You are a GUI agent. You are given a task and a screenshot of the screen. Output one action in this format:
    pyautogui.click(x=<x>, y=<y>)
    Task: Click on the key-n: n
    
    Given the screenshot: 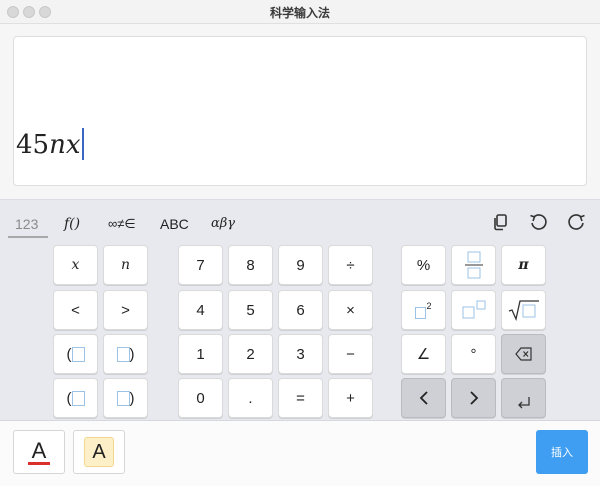 What is the action you would take?
    pyautogui.click(x=125, y=265)
    